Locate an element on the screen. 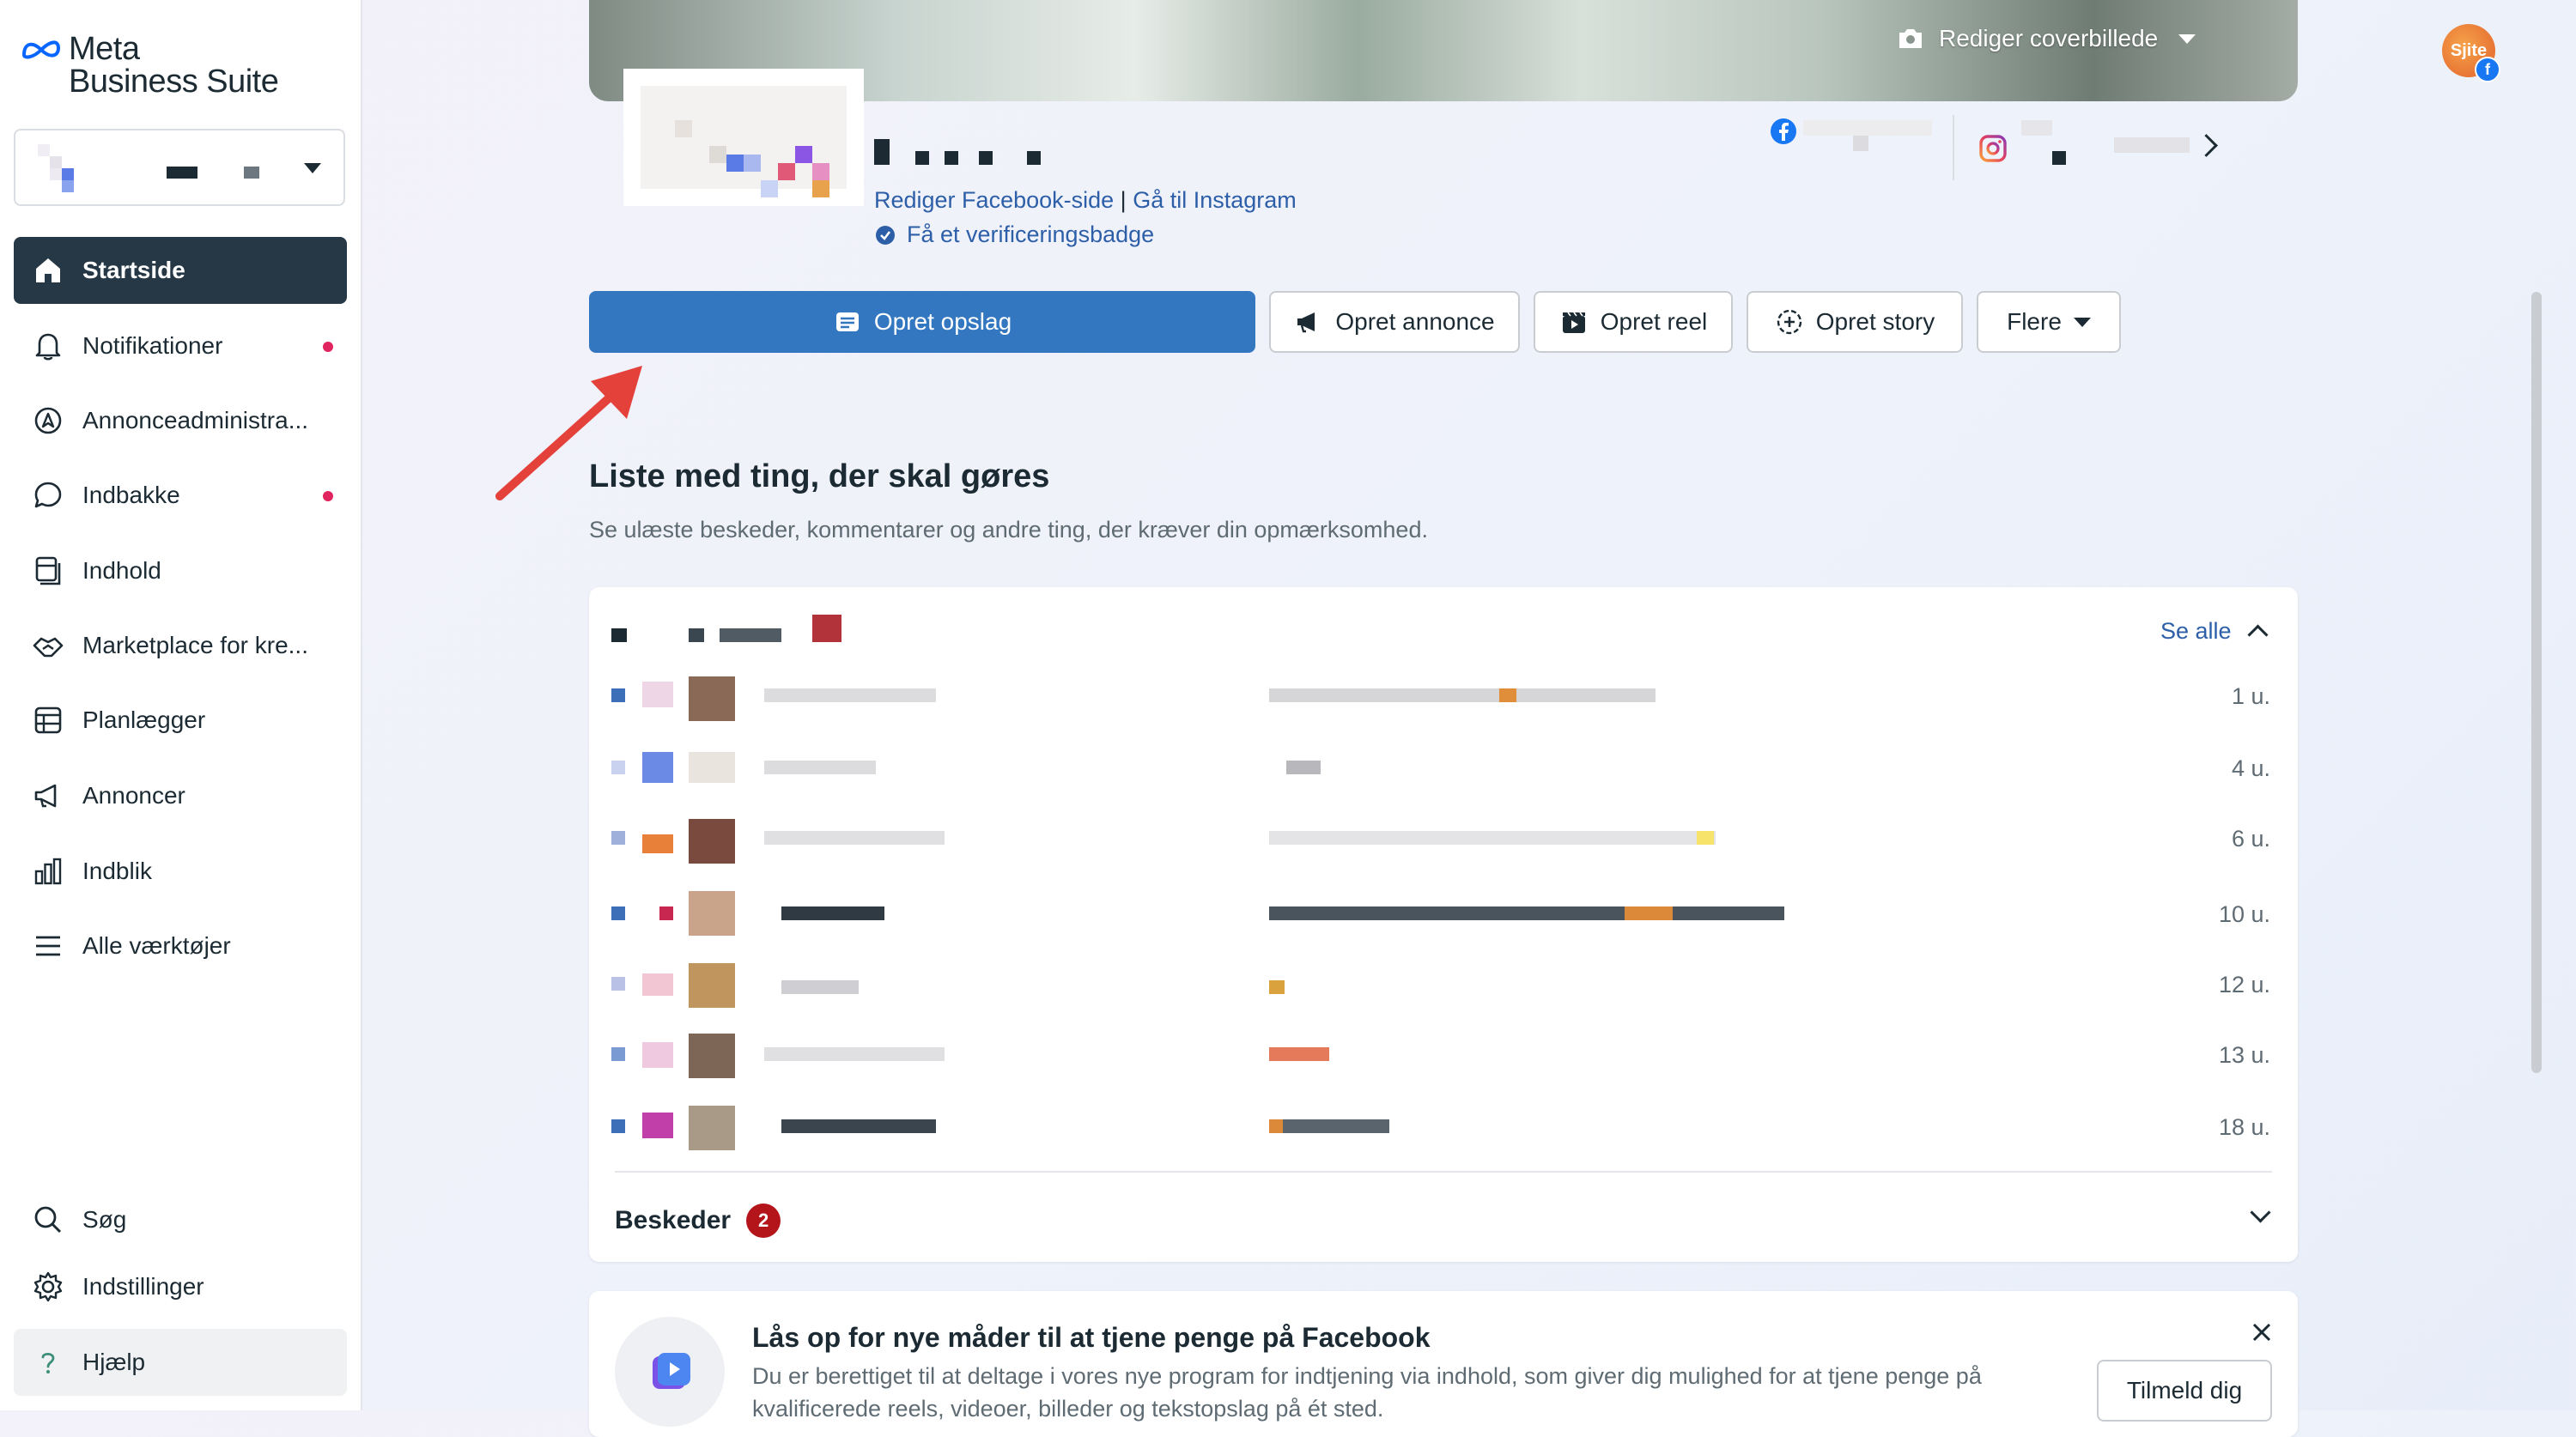  instagram-icon is located at coordinates (1993, 148).